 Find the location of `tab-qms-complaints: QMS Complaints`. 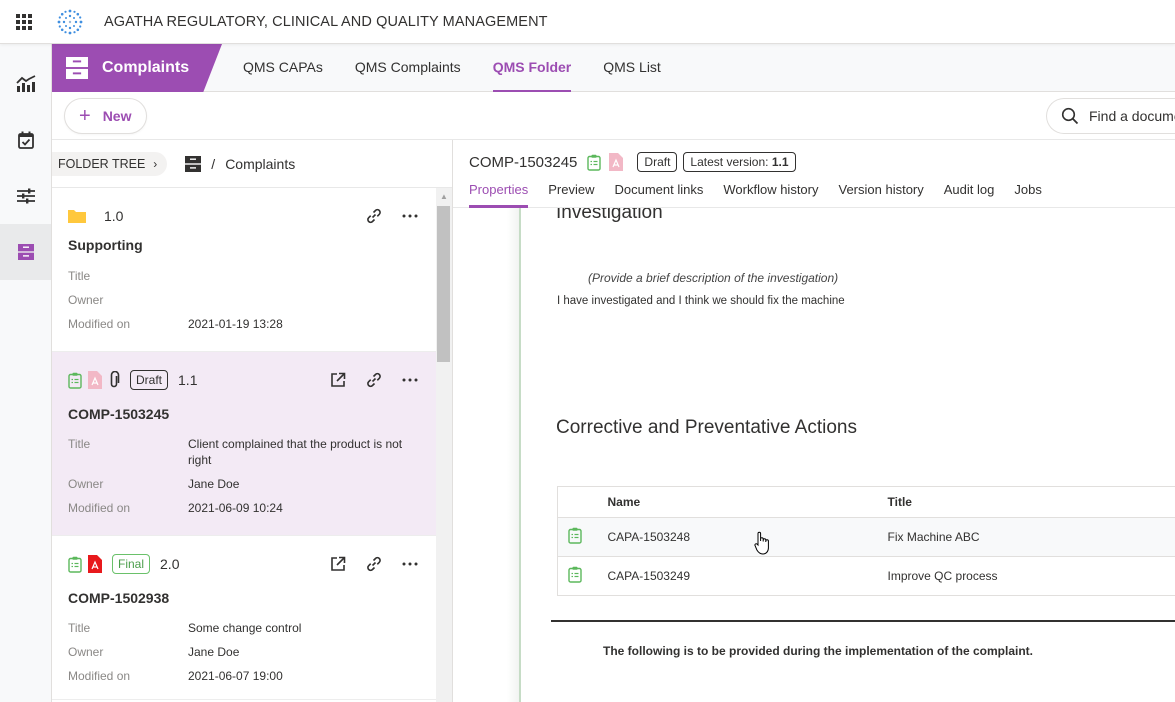

tab-qms-complaints: QMS Complaints is located at coordinates (408, 68).